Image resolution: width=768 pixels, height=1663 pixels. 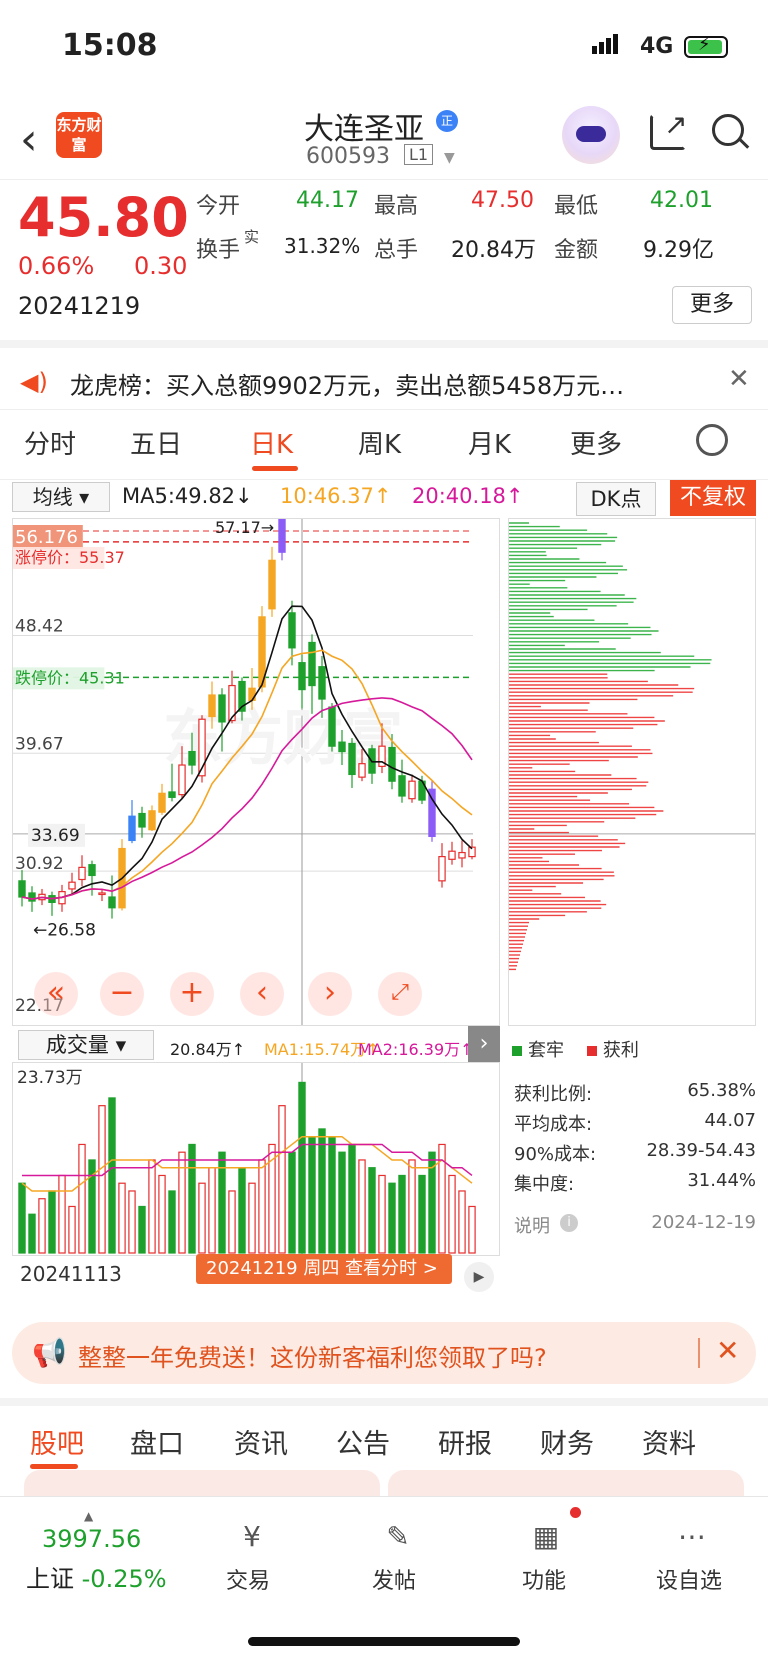 What do you see at coordinates (363, 1441) in the screenshot?
I see `tab-announcements: 公告` at bounding box center [363, 1441].